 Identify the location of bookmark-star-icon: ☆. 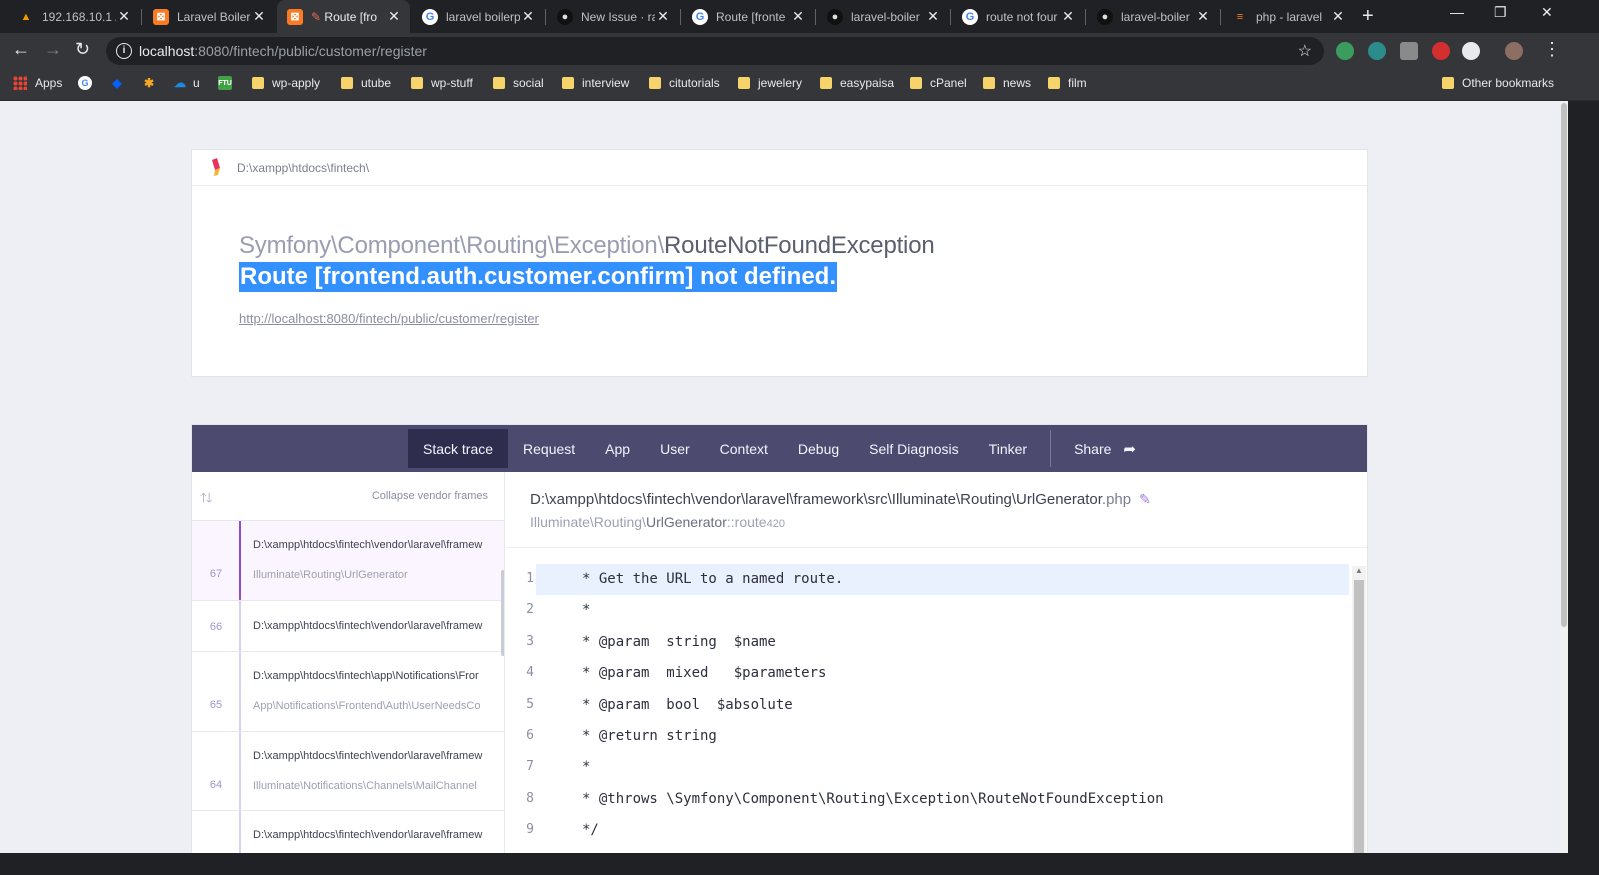
(1305, 51).